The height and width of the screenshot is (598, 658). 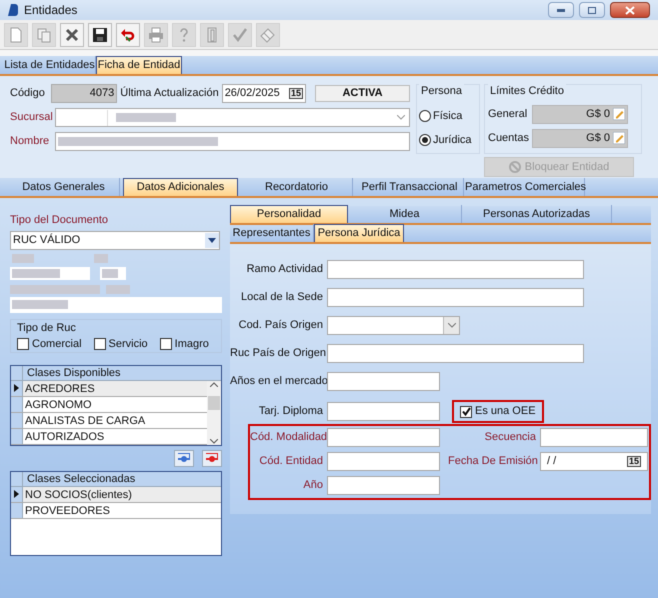 I want to click on undo-icon, so click(x=128, y=34).